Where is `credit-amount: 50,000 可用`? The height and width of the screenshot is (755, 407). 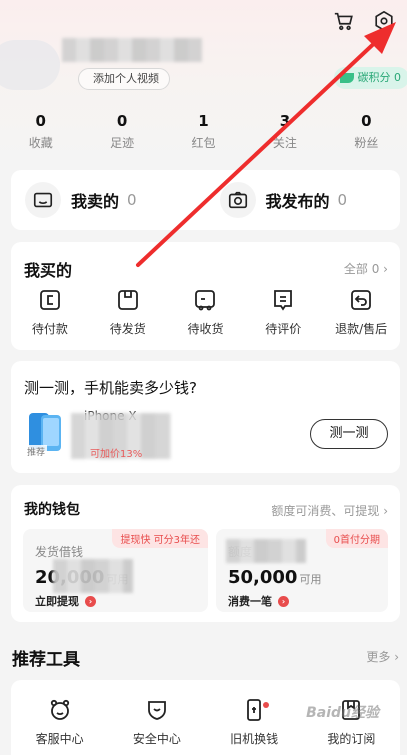 credit-amount: 50,000 可用 is located at coordinates (274, 577).